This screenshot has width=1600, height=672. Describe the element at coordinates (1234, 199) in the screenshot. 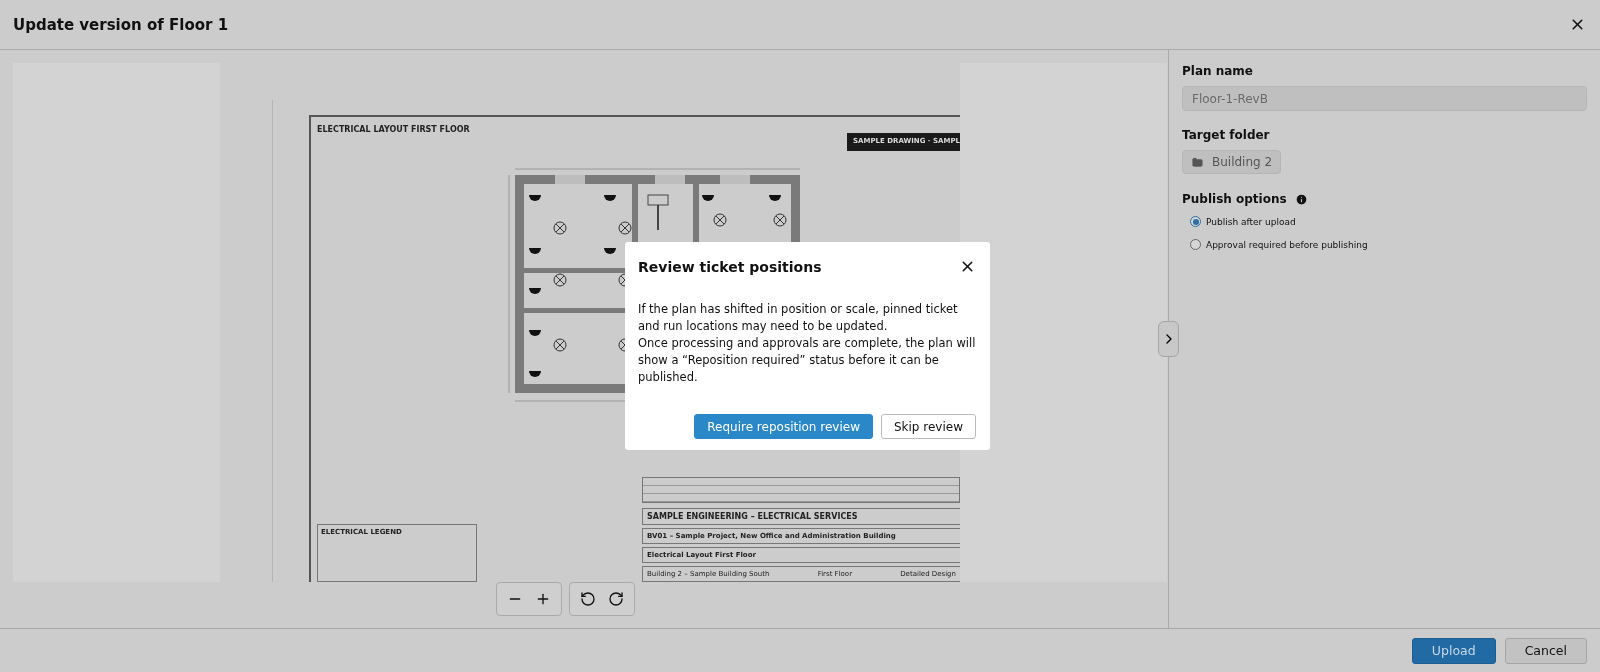

I see `field-label: Publish options` at that location.